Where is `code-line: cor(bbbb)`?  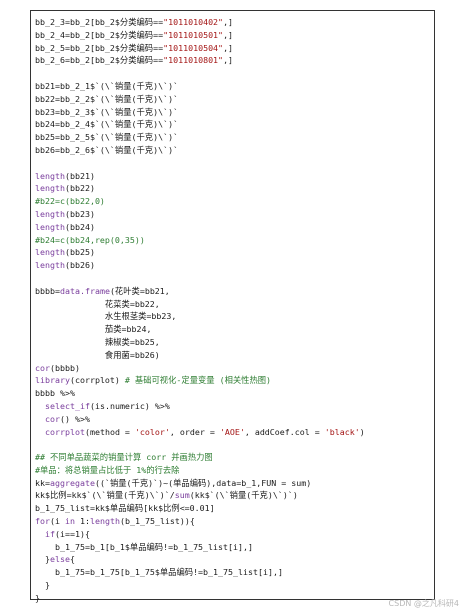
code-line: cor(bbbb) is located at coordinates (57, 367).